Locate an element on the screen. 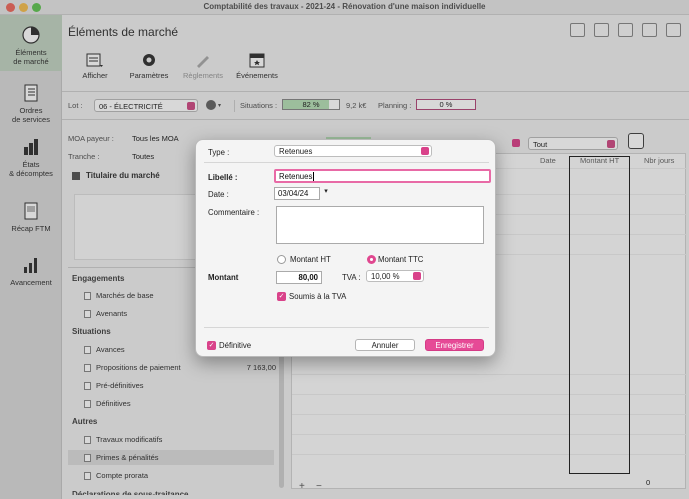  libelle-value: Retenues is located at coordinates (296, 176).